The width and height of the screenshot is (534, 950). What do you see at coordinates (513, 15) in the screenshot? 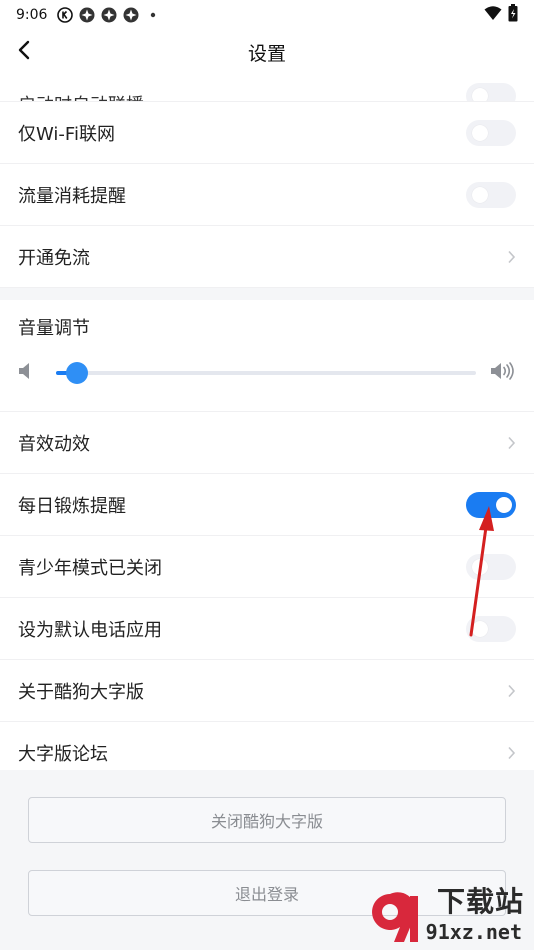
I see `battery-icon` at bounding box center [513, 15].